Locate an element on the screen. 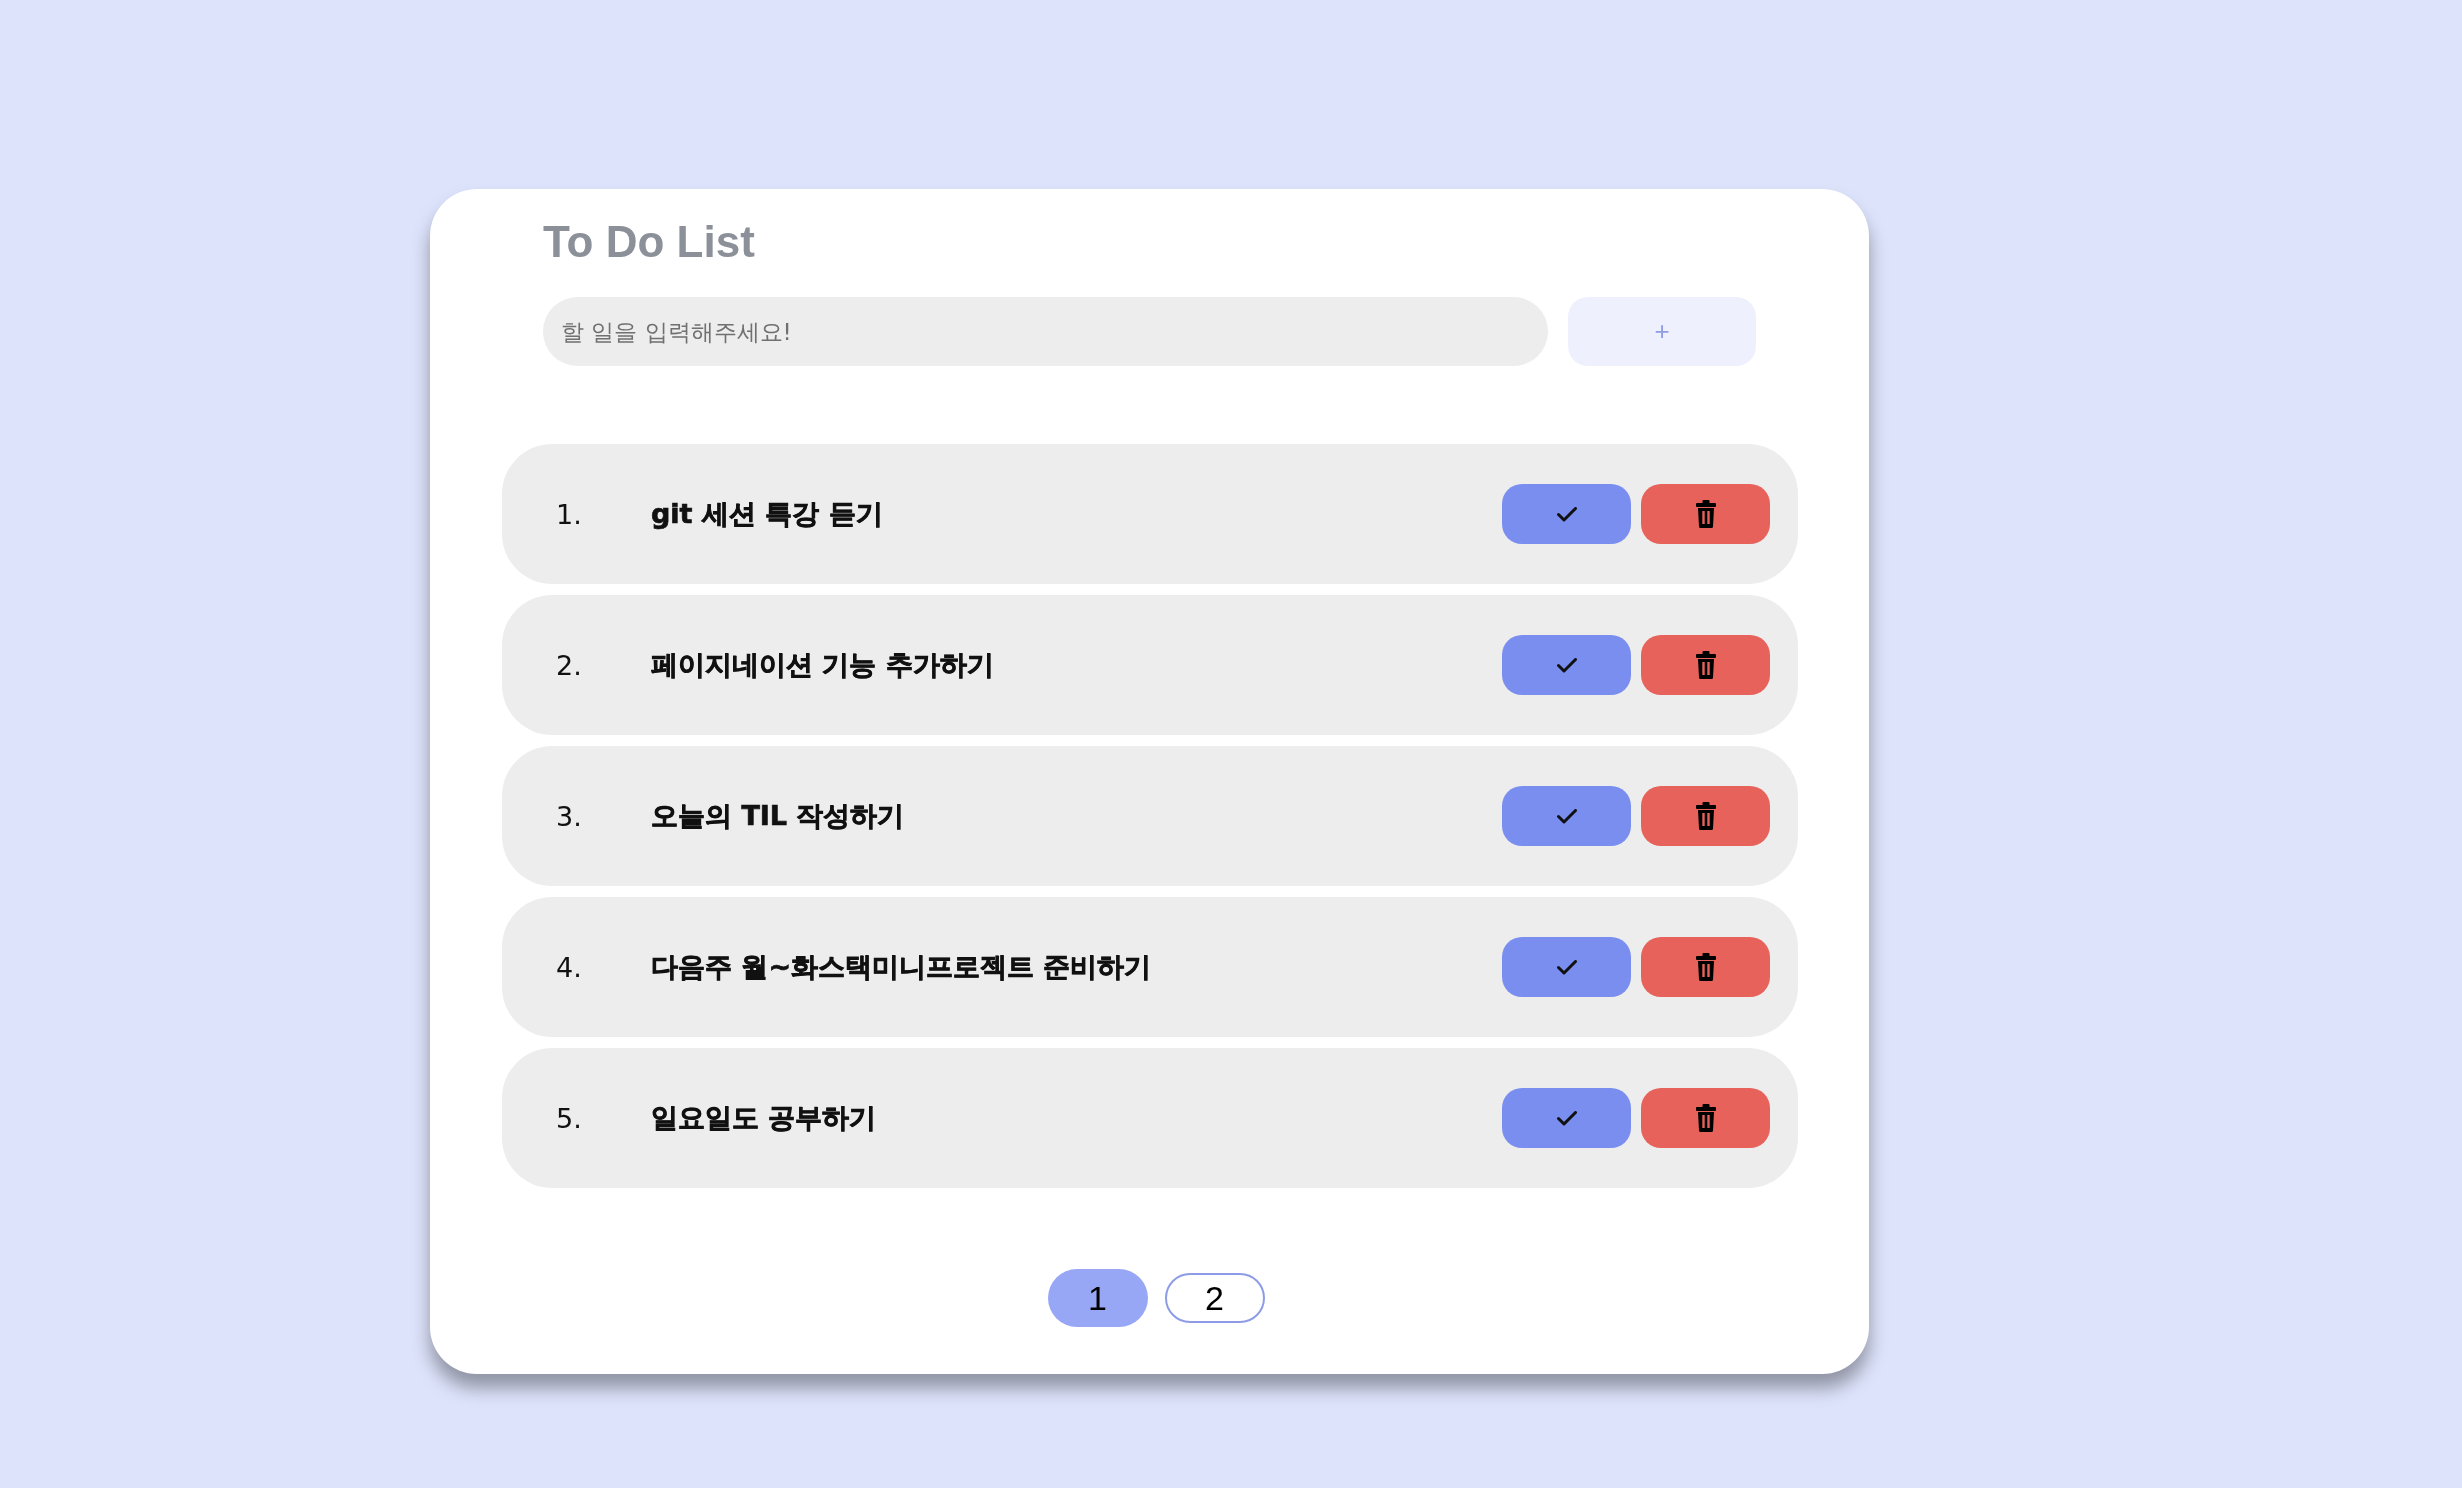  task-number: 3. is located at coordinates (569, 816).